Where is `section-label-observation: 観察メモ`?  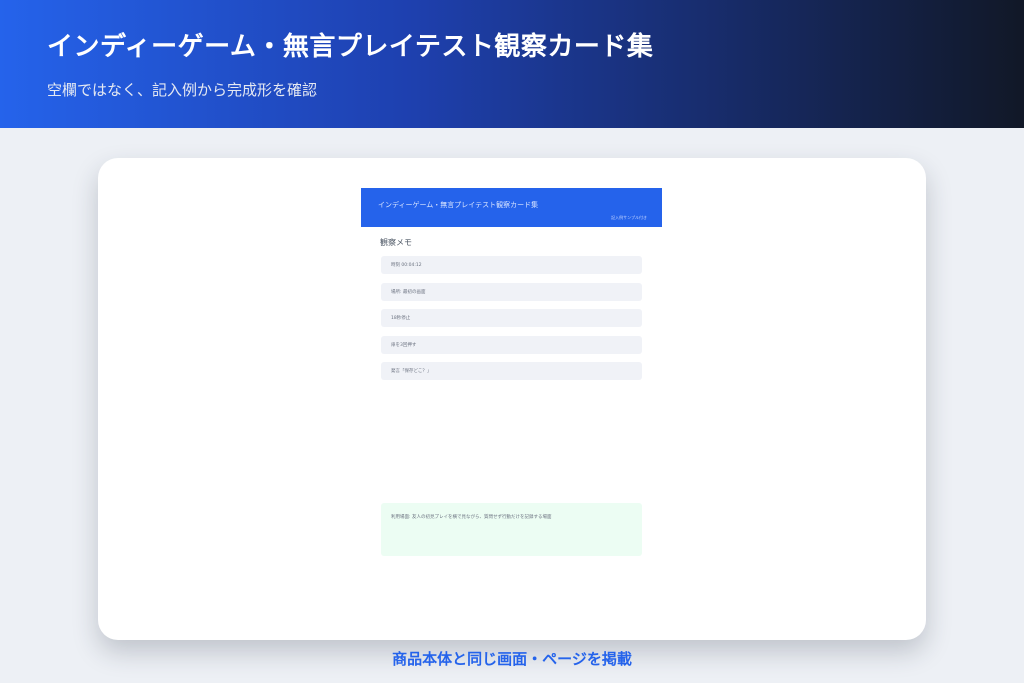
section-label-observation: 観察メモ is located at coordinates (396, 242).